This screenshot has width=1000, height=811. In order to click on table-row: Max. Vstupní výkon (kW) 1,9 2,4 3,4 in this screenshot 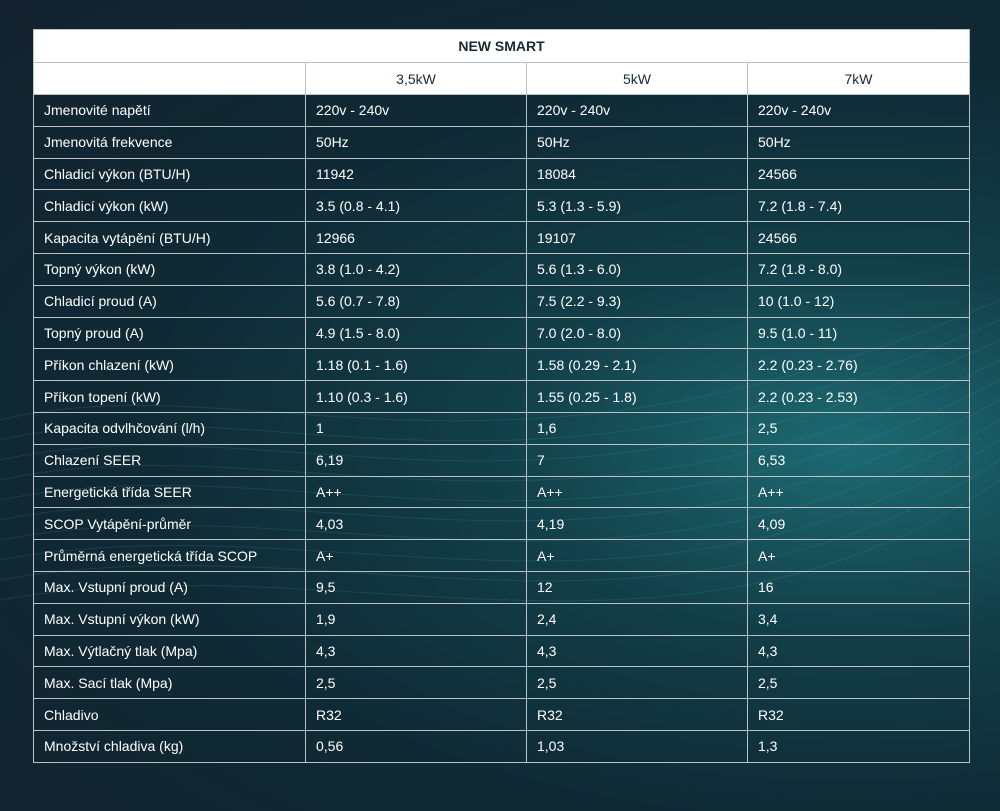, I will do `click(502, 619)`.